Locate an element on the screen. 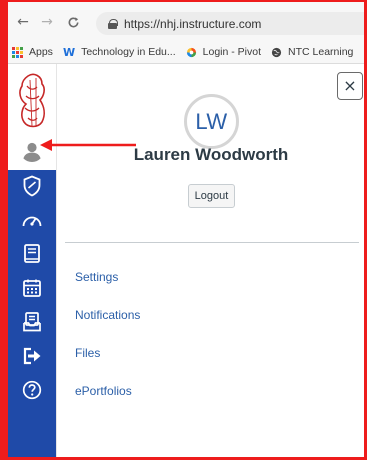 The height and width of the screenshot is (460, 367). sidebar-item-calendar is located at coordinates (32, 288).